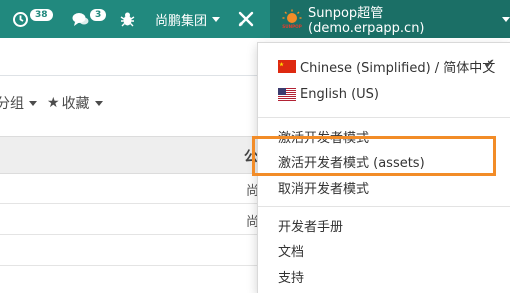  What do you see at coordinates (80, 19) in the screenshot?
I see `chat-bubble-icon` at bounding box center [80, 19].